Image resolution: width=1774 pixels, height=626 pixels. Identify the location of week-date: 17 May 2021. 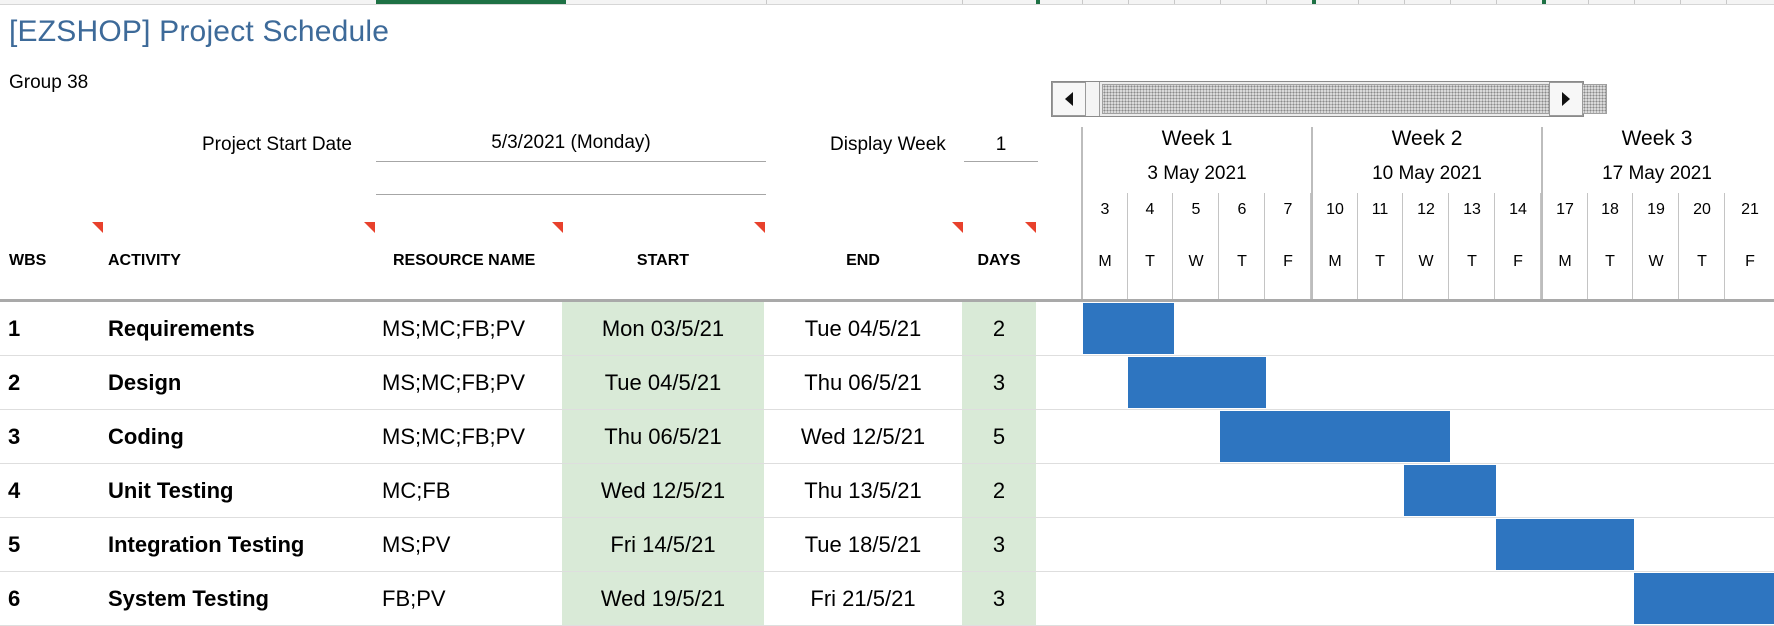
(1657, 173).